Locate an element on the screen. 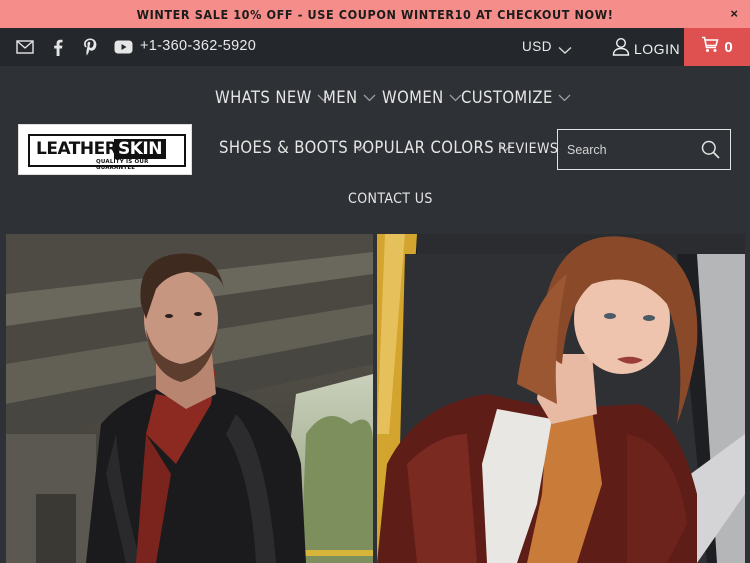  login-label: LOGIN is located at coordinates (657, 49).